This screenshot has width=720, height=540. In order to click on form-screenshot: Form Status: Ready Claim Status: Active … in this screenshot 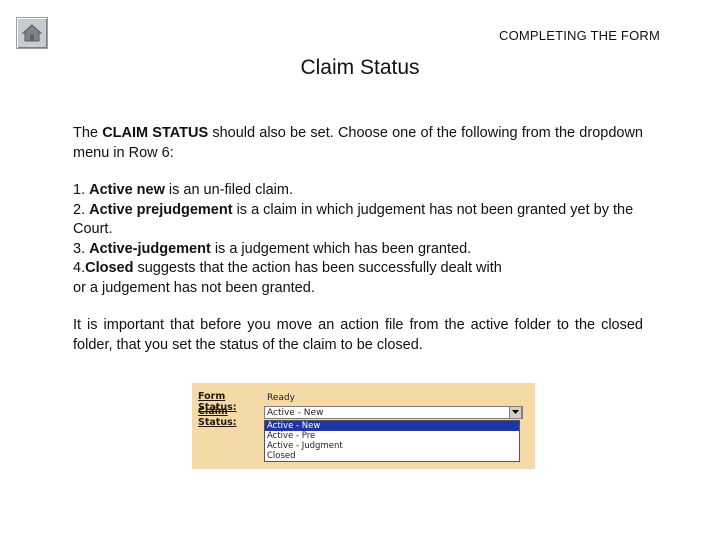, I will do `click(363, 426)`.